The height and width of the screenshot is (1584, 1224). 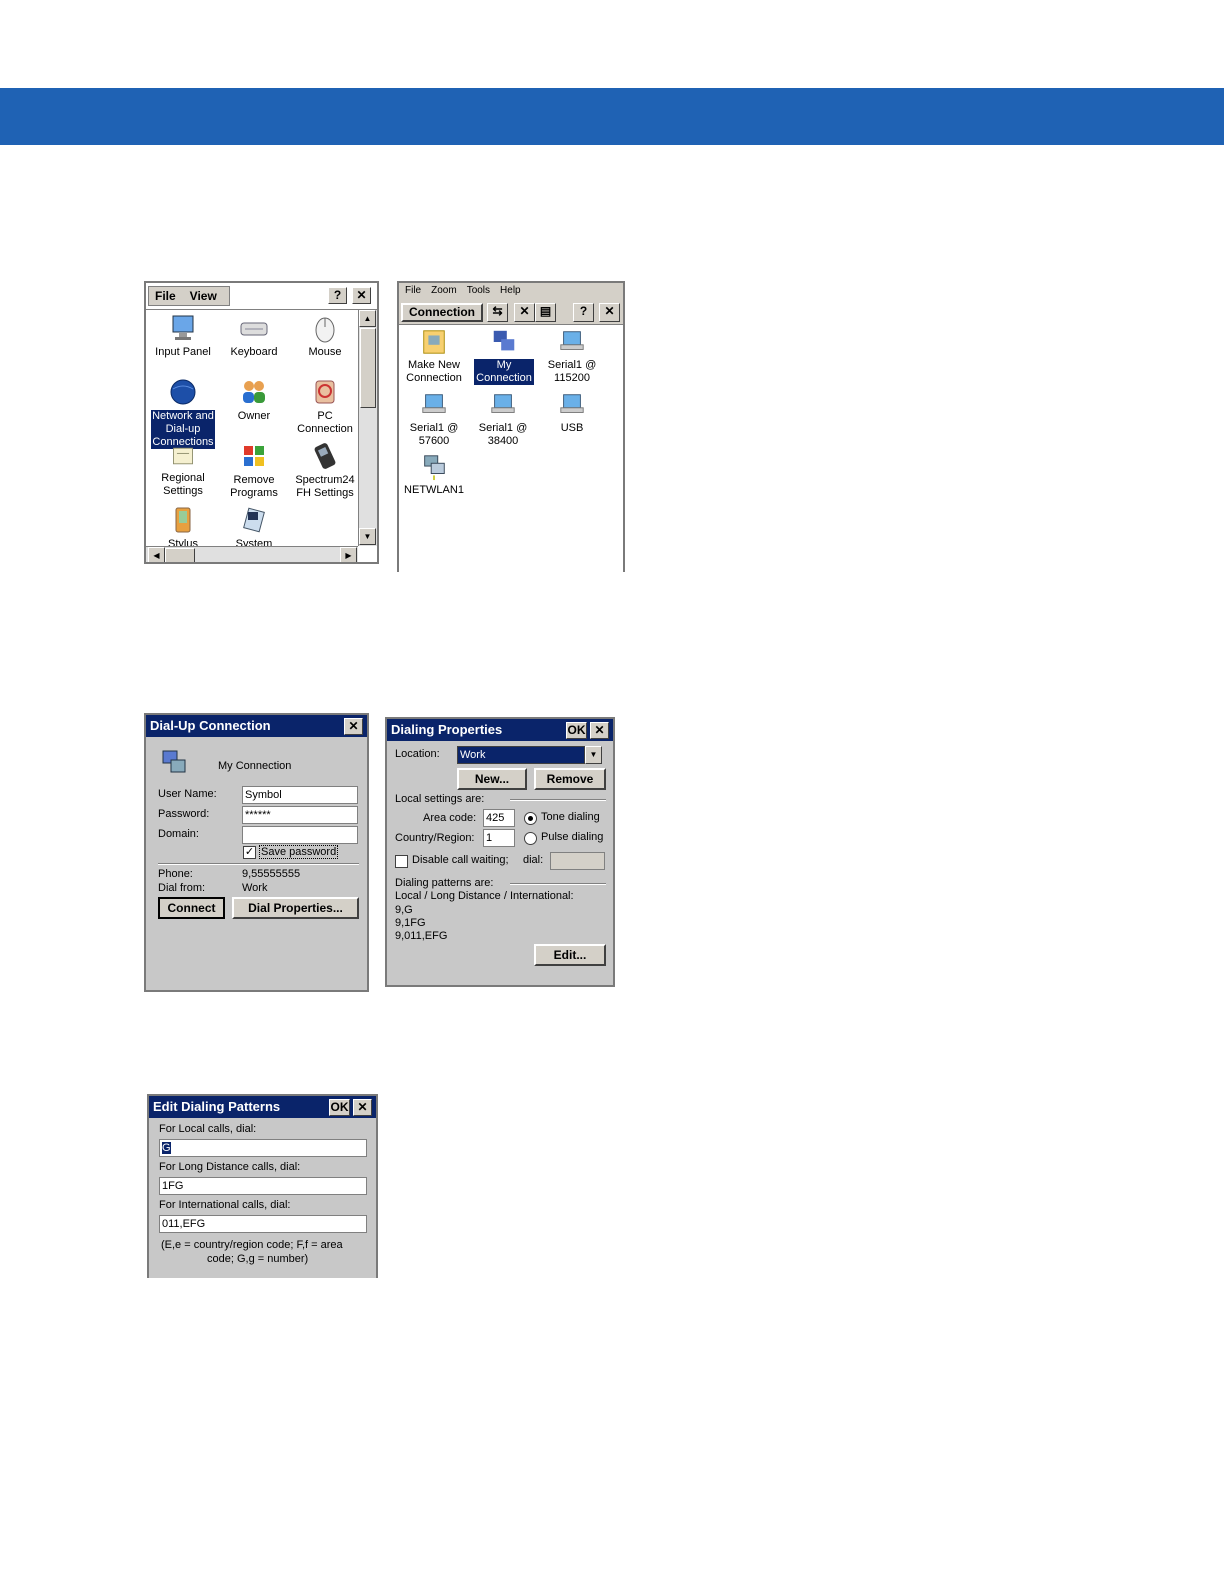 I want to click on conn-netwlan1: NETWLAN1, so click(x=434, y=475).